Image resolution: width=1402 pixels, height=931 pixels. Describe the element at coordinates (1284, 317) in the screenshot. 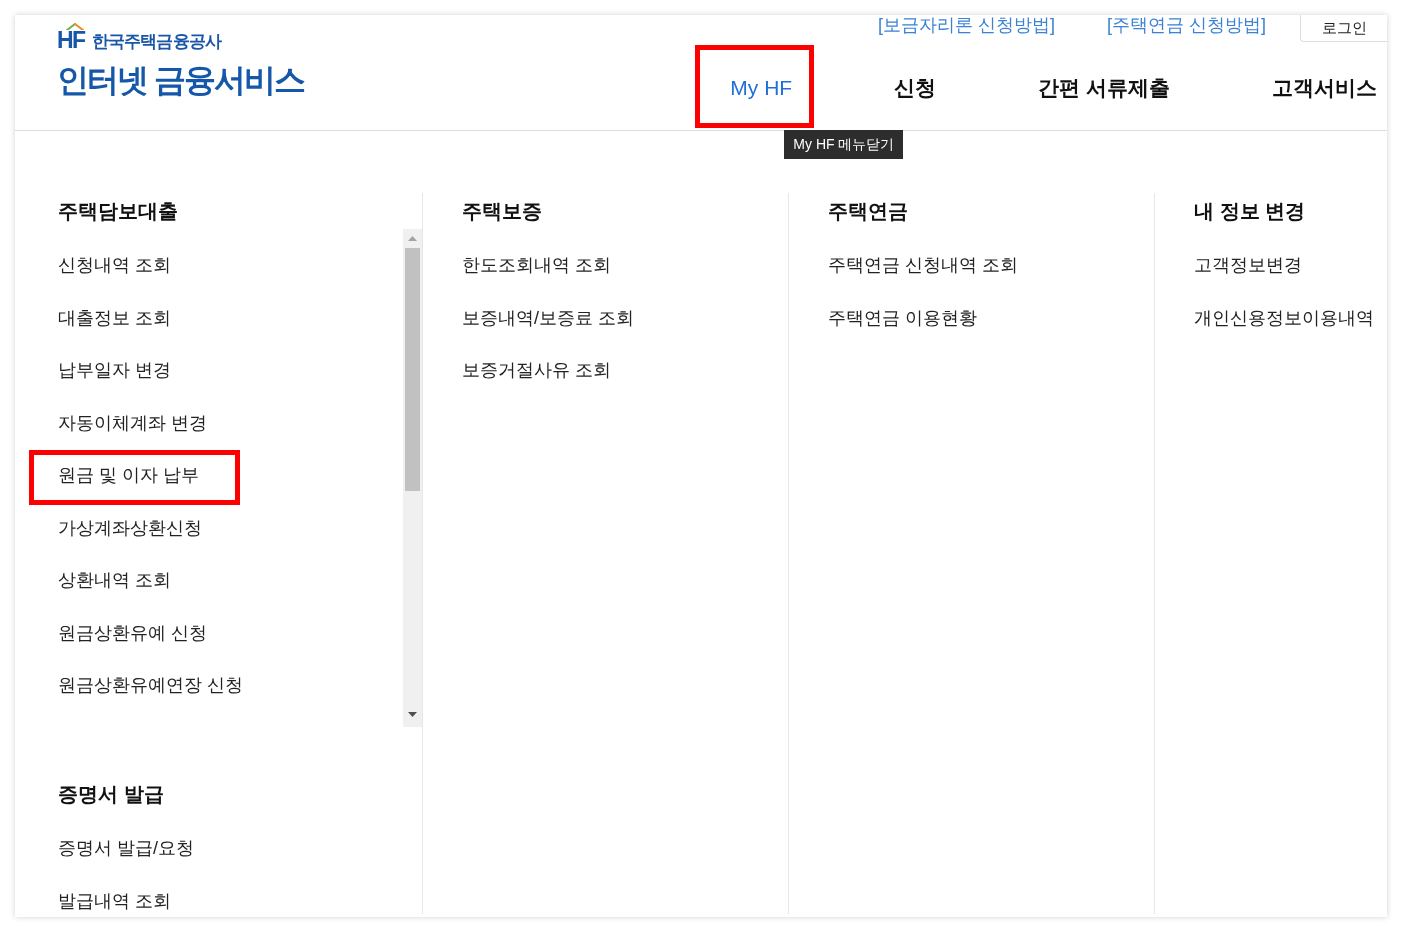

I see `menu-link: 개인신용정보이용내역` at that location.